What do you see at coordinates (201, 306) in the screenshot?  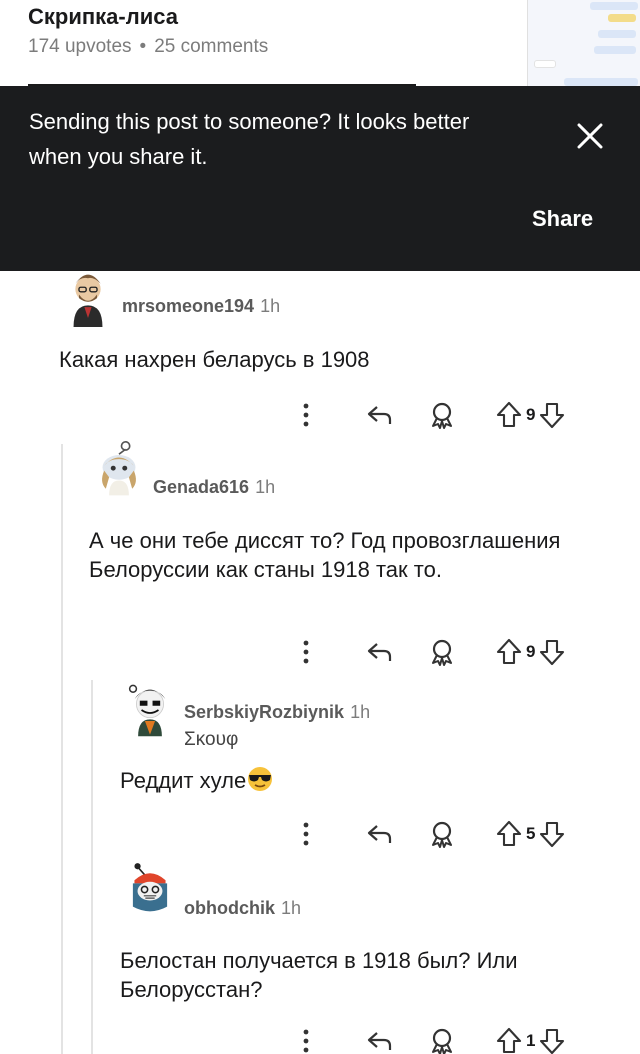 I see `comment-username: mrsomeone194 1h` at bounding box center [201, 306].